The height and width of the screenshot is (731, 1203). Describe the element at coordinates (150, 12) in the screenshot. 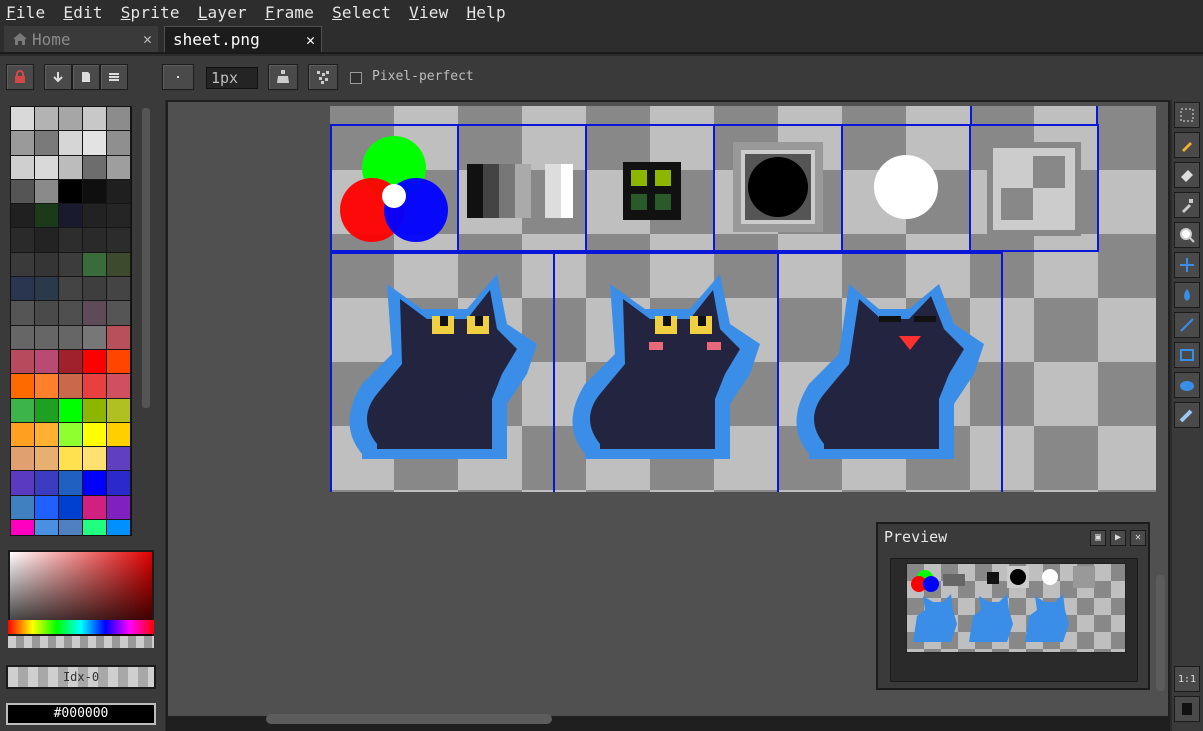

I see `menu-sprite: Sprite` at that location.